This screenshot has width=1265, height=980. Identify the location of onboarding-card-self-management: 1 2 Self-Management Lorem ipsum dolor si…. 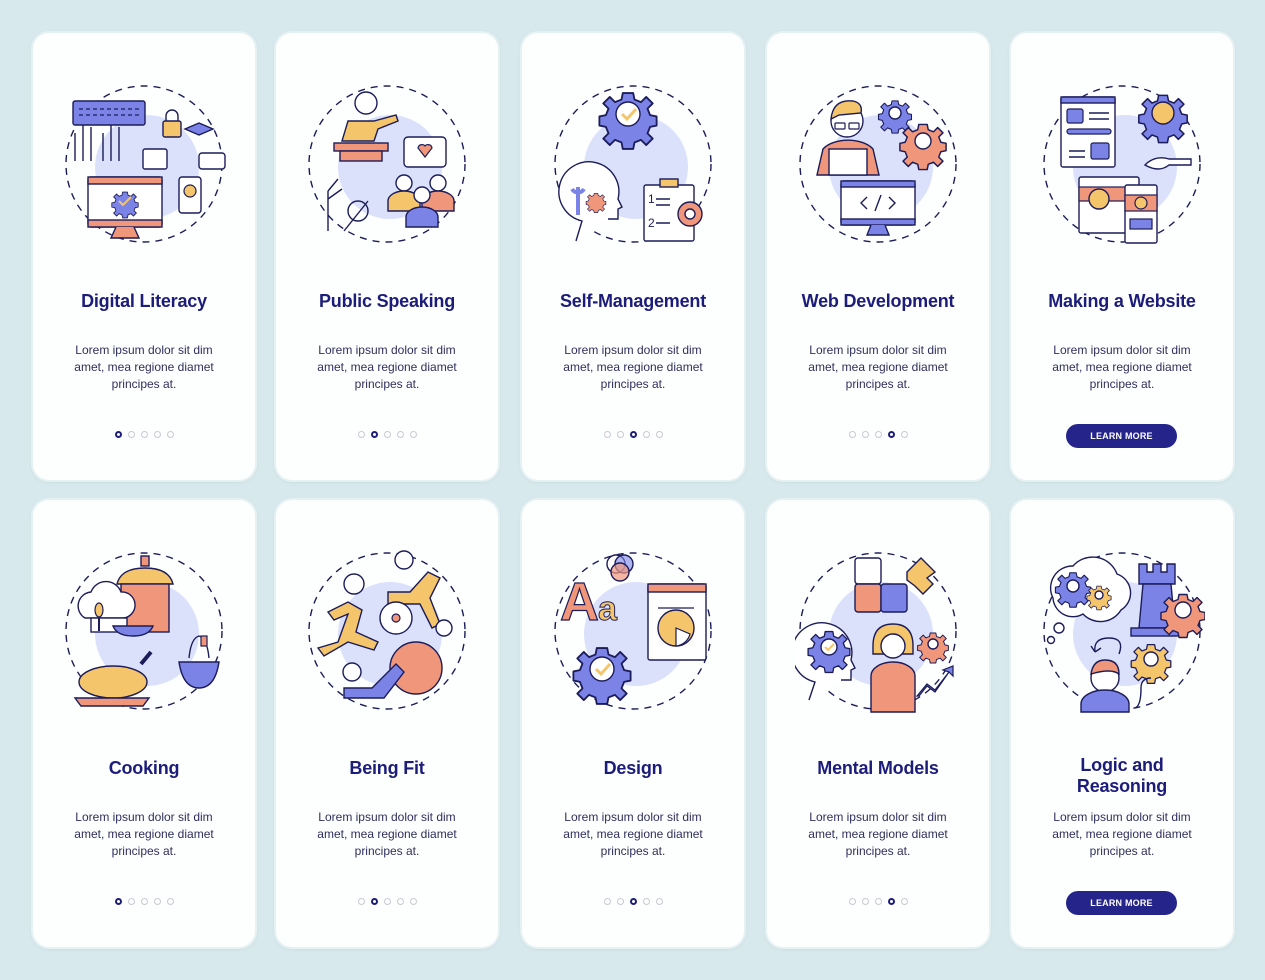
(633, 256).